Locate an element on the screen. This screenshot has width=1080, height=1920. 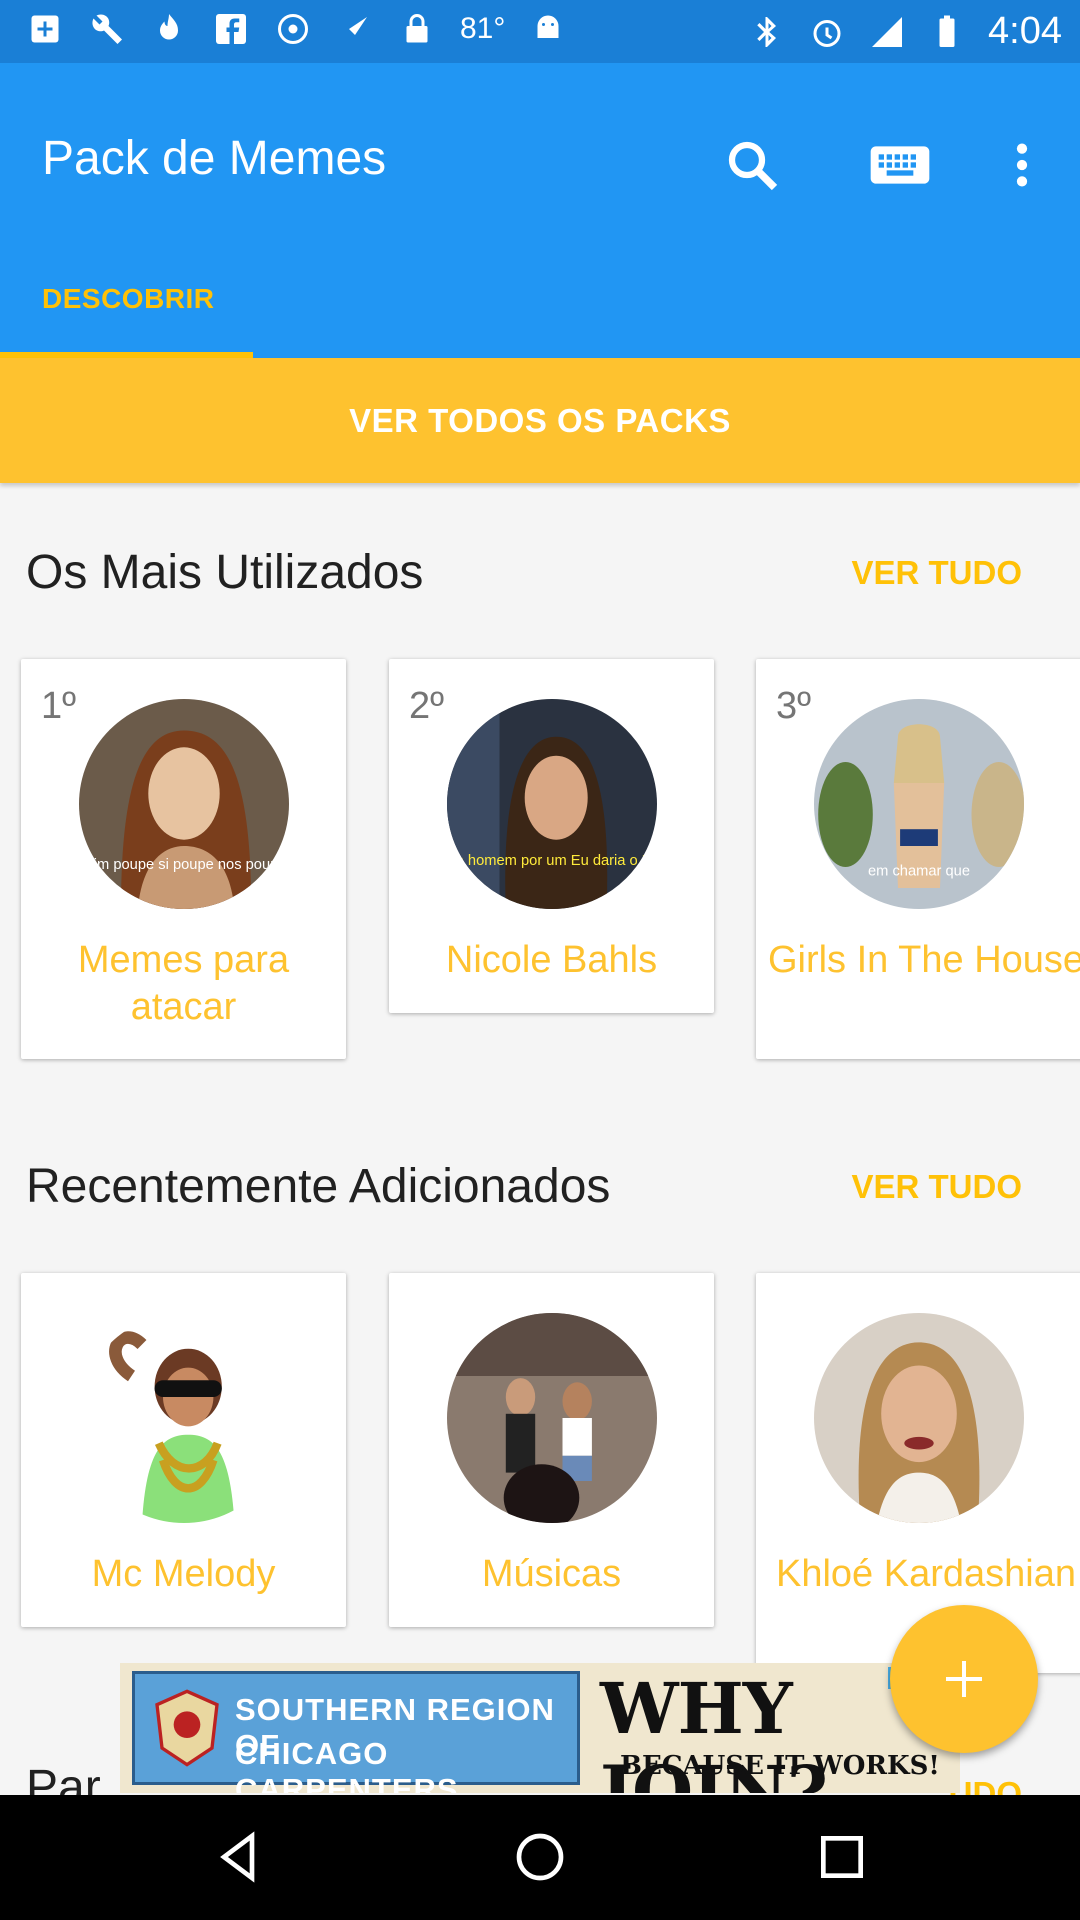
tab-label: DESCOBRIR is located at coordinates (128, 298).